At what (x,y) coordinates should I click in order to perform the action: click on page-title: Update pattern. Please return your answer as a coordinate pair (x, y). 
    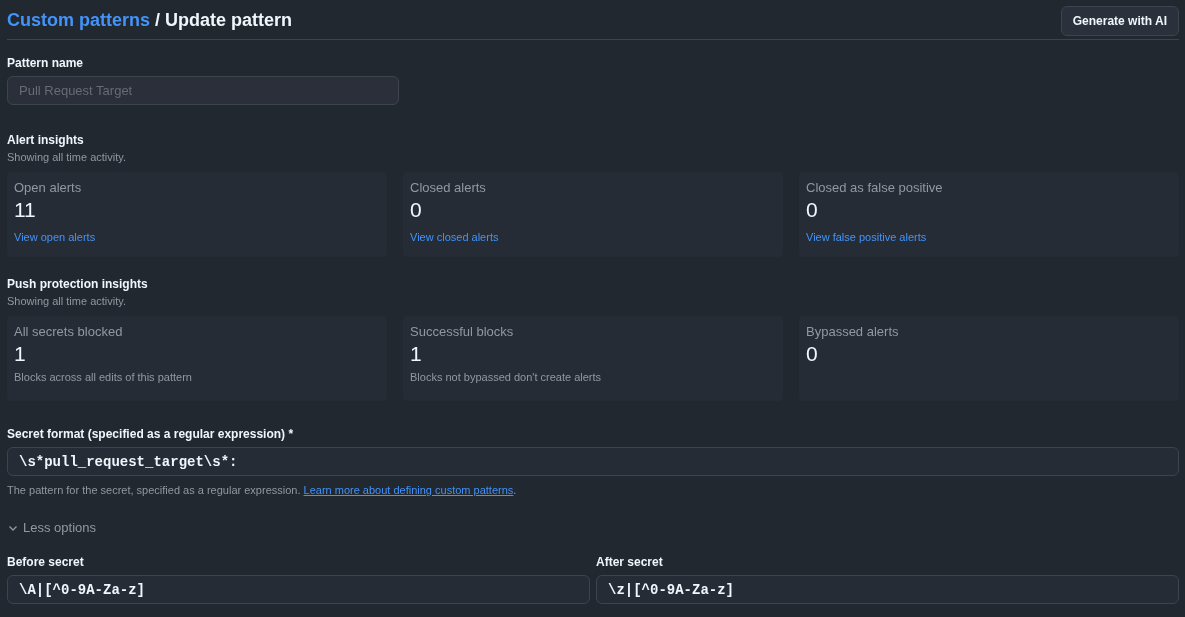
    Looking at the image, I should click on (229, 20).